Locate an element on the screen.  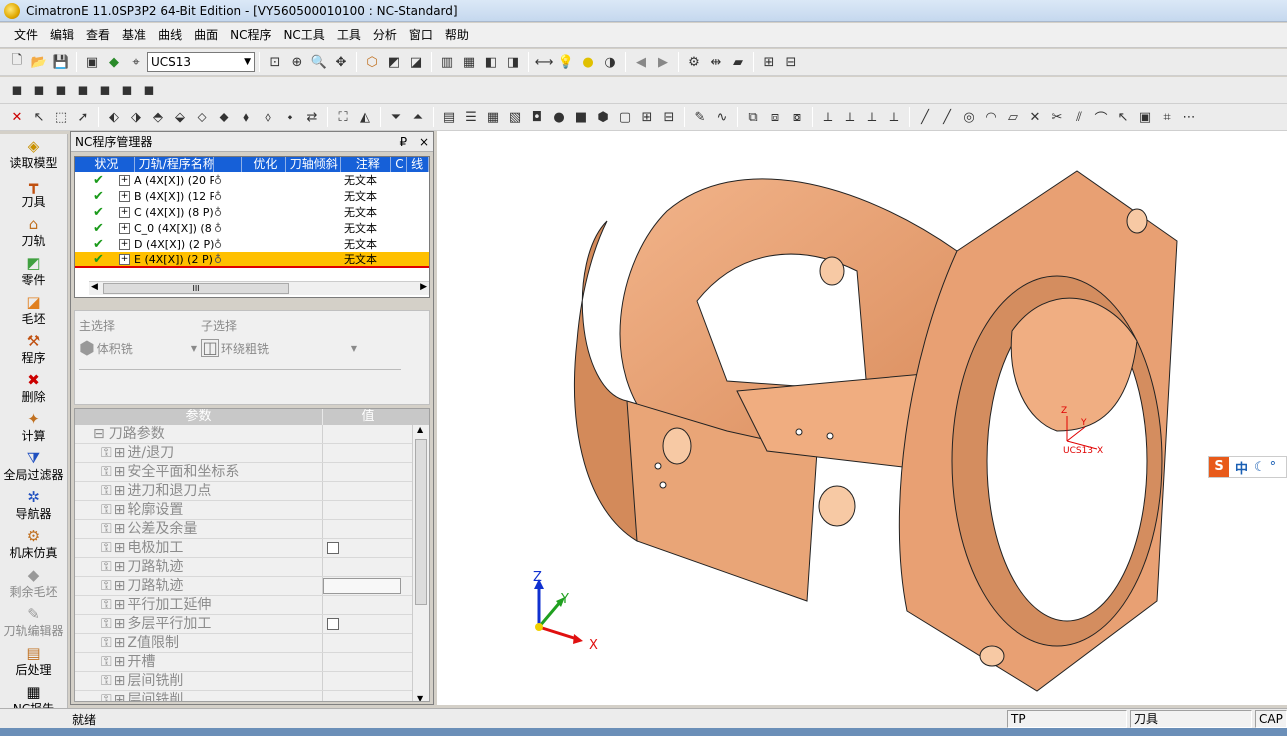
zoom-icon: 🔍 is located at coordinates (319, 62).